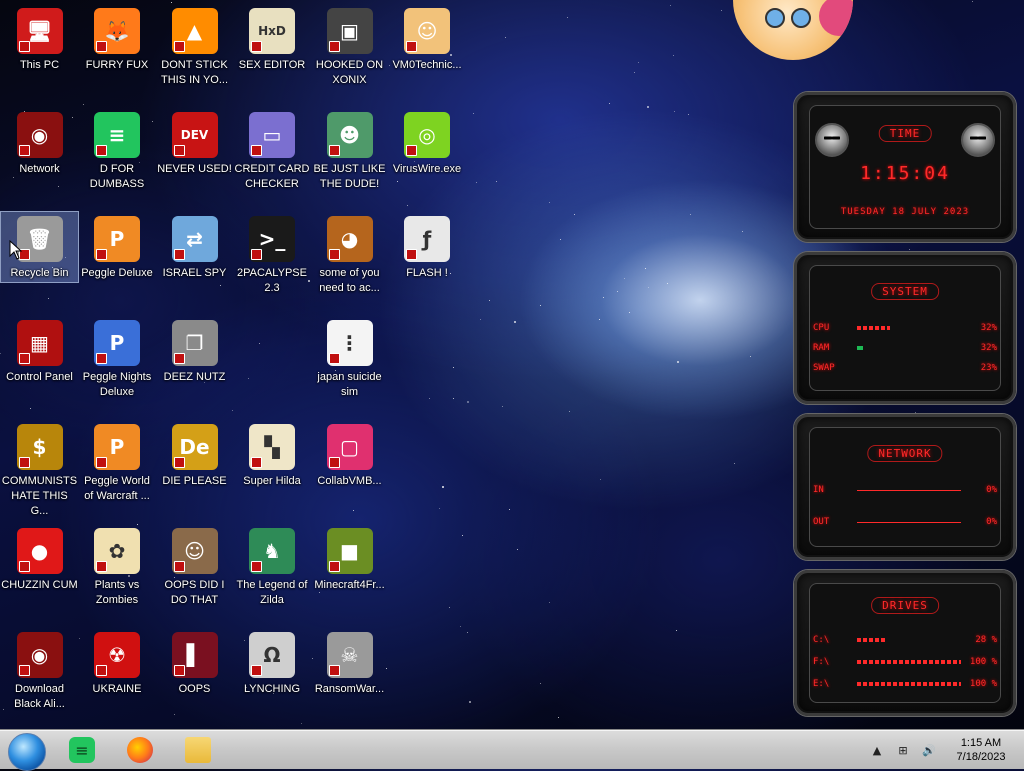 This screenshot has height=771, width=1024. What do you see at coordinates (349, 135) in the screenshot?
I see `santa-portrait-icon: ☻` at bounding box center [349, 135].